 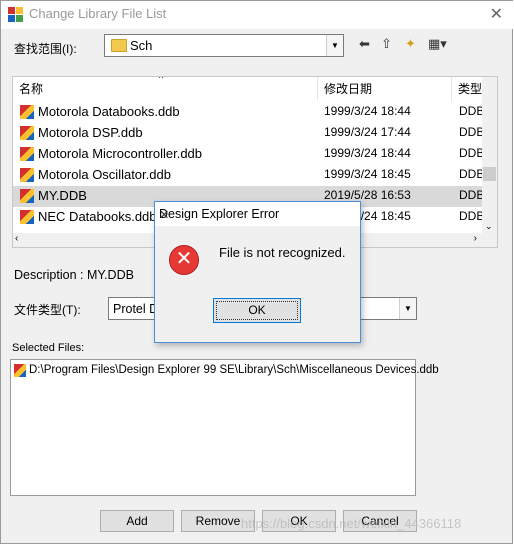 I want to click on sort-ascending-icon: ^, so click(x=161, y=79).